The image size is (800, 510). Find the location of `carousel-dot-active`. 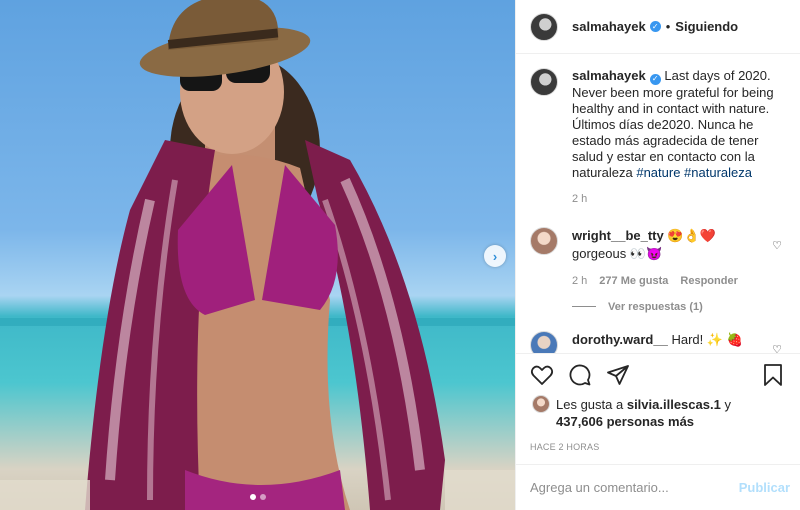

carousel-dot-active is located at coordinates (253, 497).